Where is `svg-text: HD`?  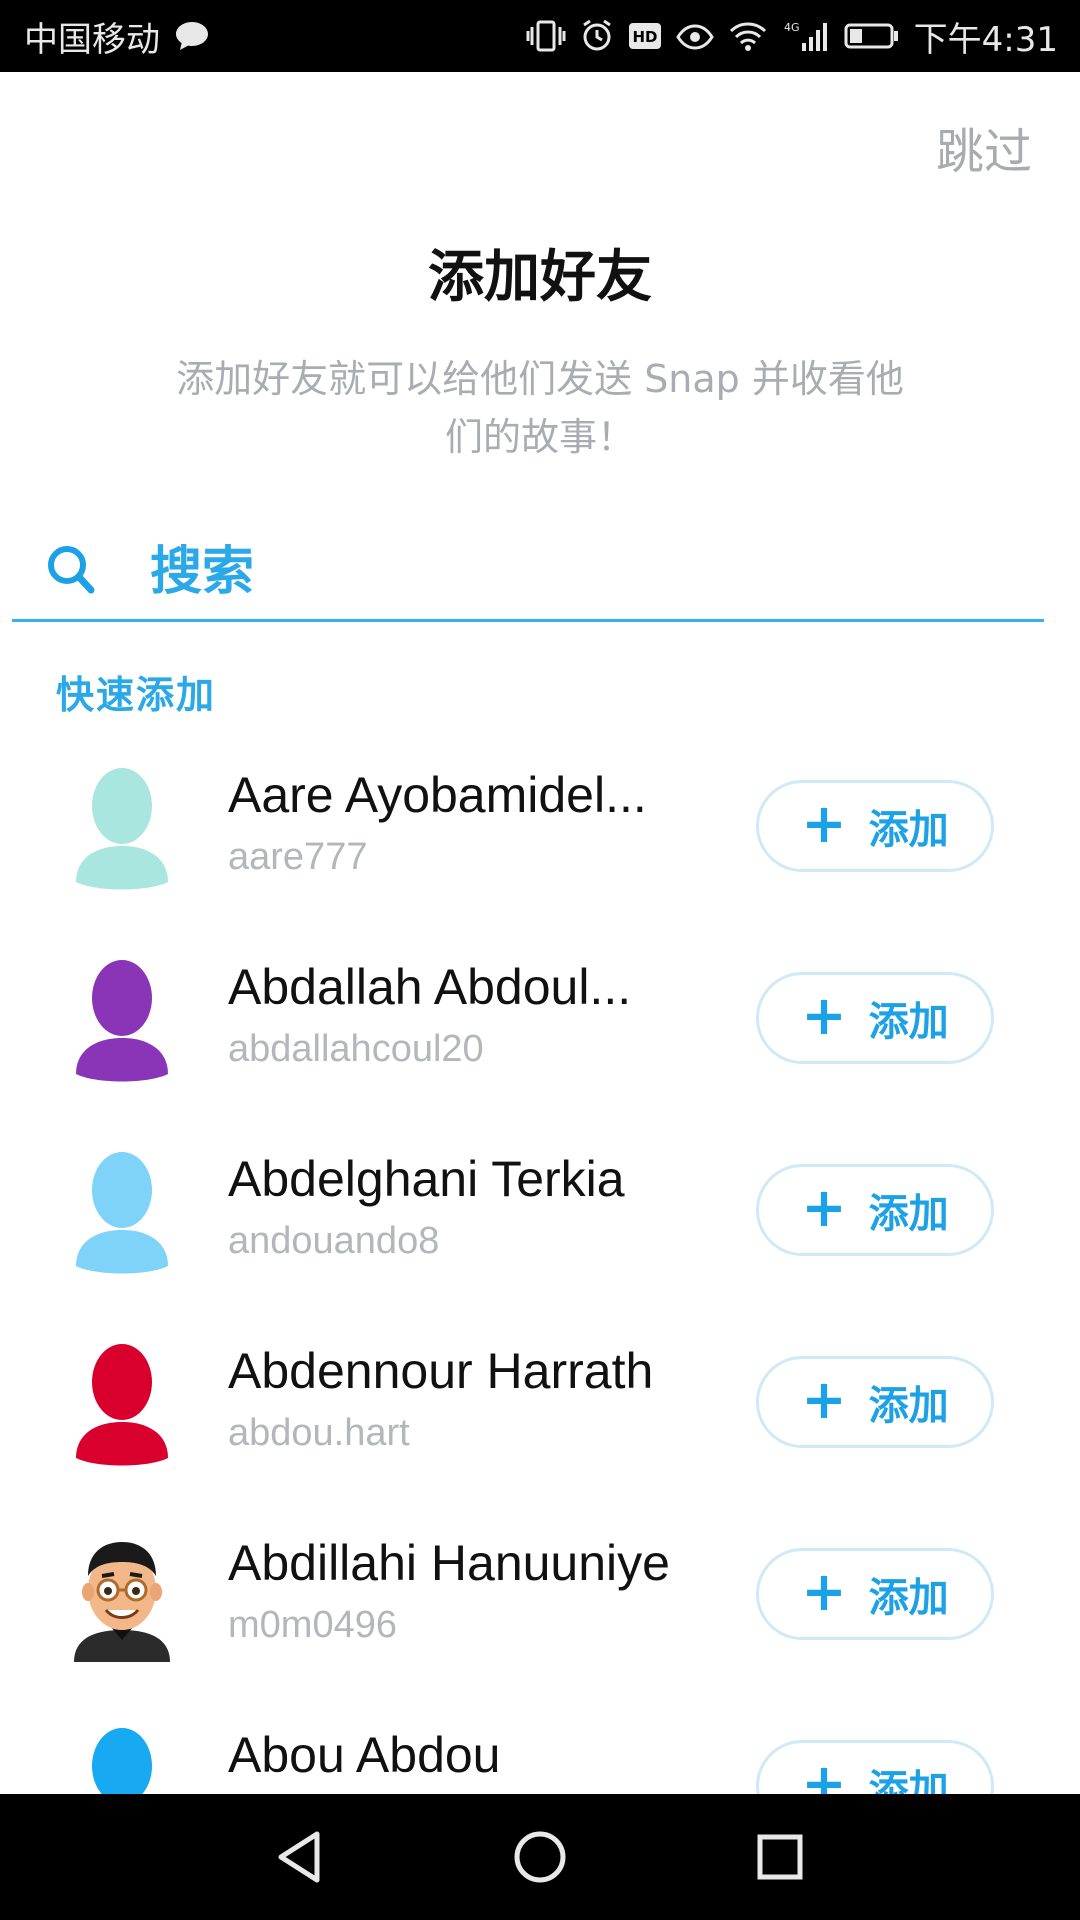 svg-text: HD is located at coordinates (644, 37).